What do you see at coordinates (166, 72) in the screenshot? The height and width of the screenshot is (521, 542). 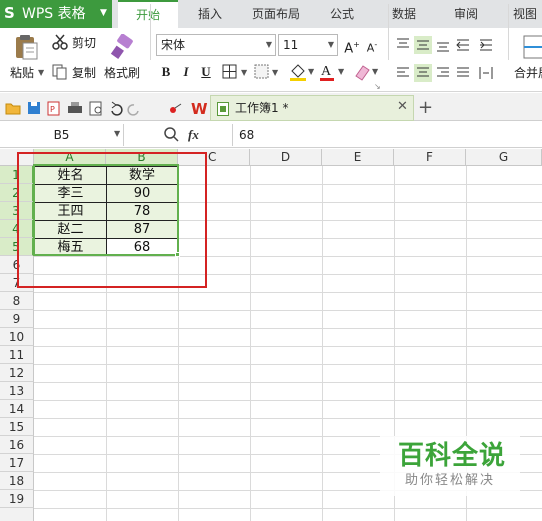 I see `bold-icon: B` at bounding box center [166, 72].